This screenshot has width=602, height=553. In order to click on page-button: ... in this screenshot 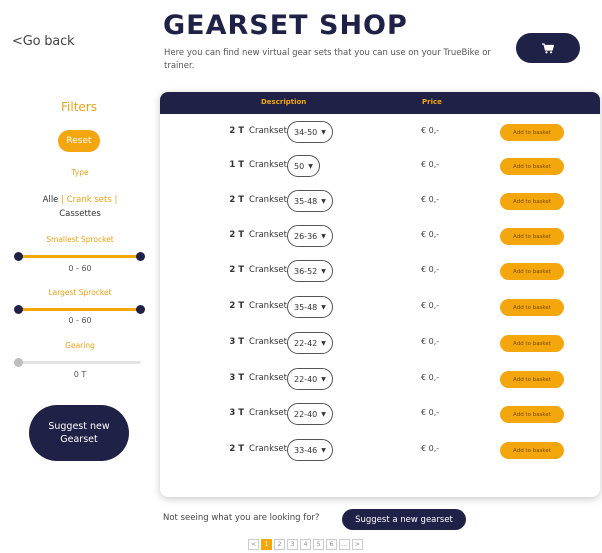, I will do `click(344, 544)`.